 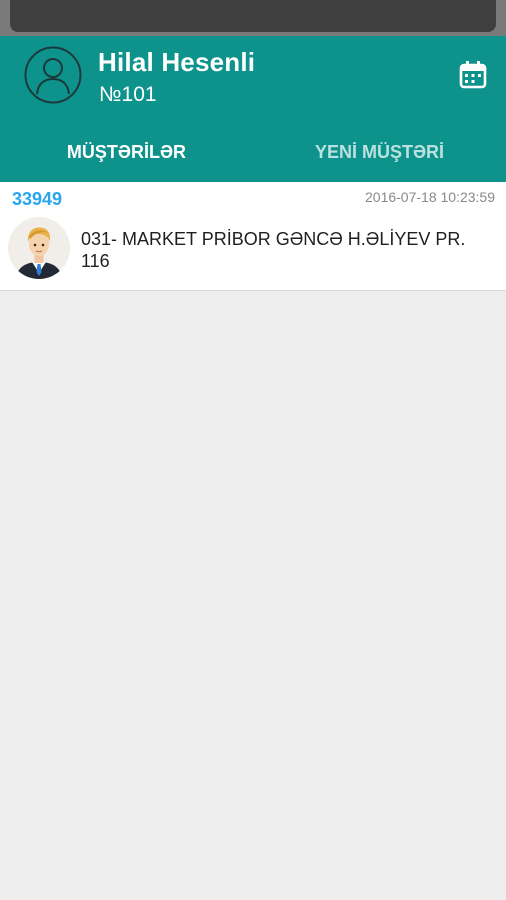 What do you see at coordinates (126, 155) in the screenshot?
I see `tab-customers: MÜŞTƏRİLƏR` at bounding box center [126, 155].